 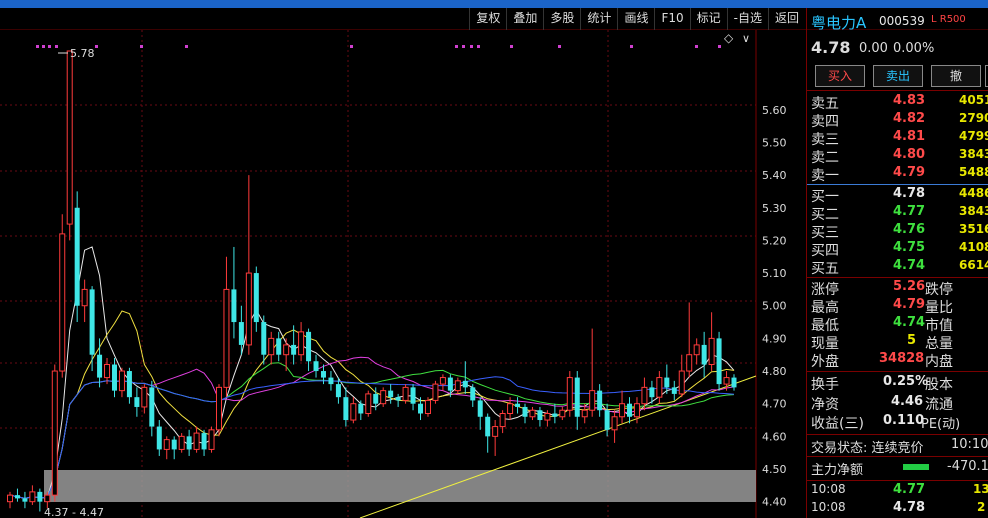 I want to click on mark-button: 标记, so click(x=708, y=19).